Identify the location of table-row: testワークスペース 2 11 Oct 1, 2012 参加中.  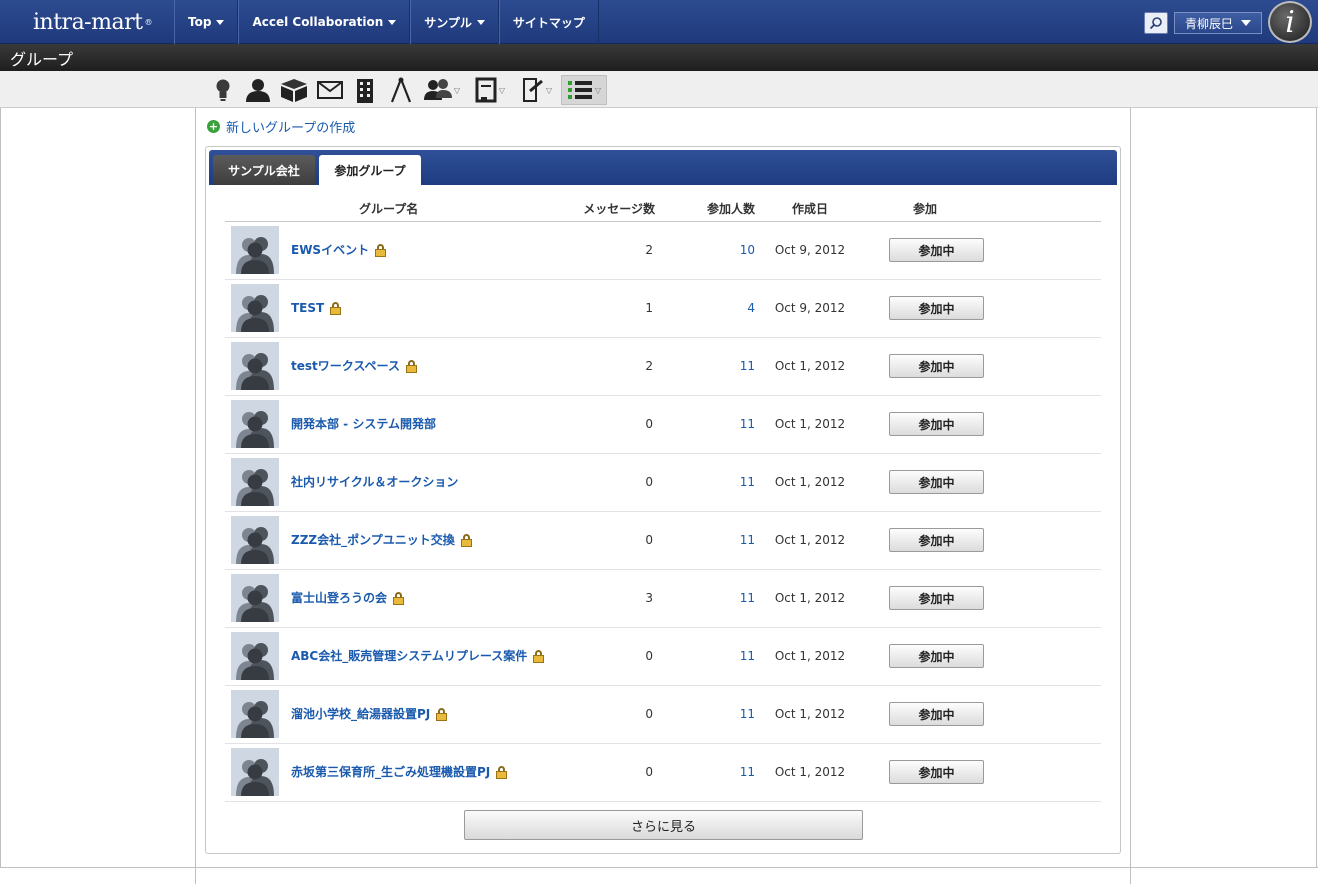
(663, 366).